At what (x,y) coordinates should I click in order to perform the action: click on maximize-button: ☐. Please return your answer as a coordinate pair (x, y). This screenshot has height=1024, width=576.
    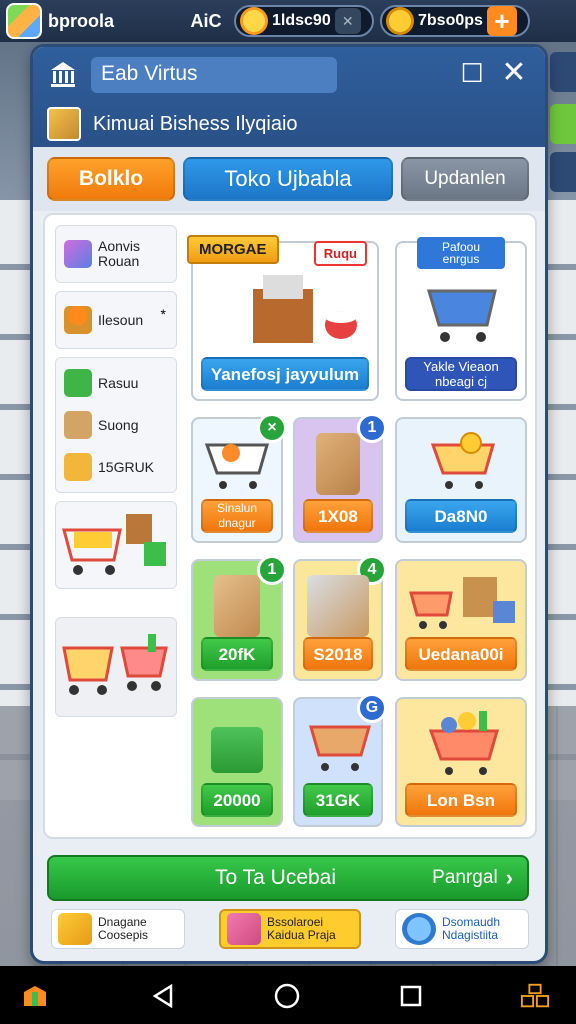
    Looking at the image, I should click on (472, 74).